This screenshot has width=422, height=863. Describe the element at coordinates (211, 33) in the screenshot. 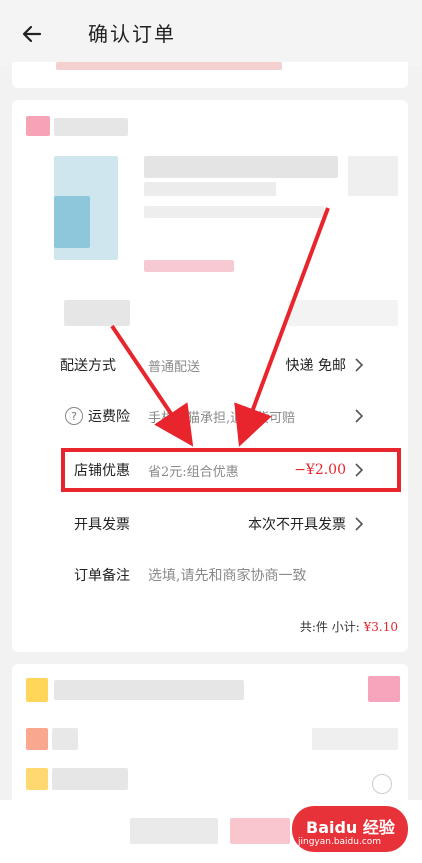

I see `app-header: 确认订单` at that location.